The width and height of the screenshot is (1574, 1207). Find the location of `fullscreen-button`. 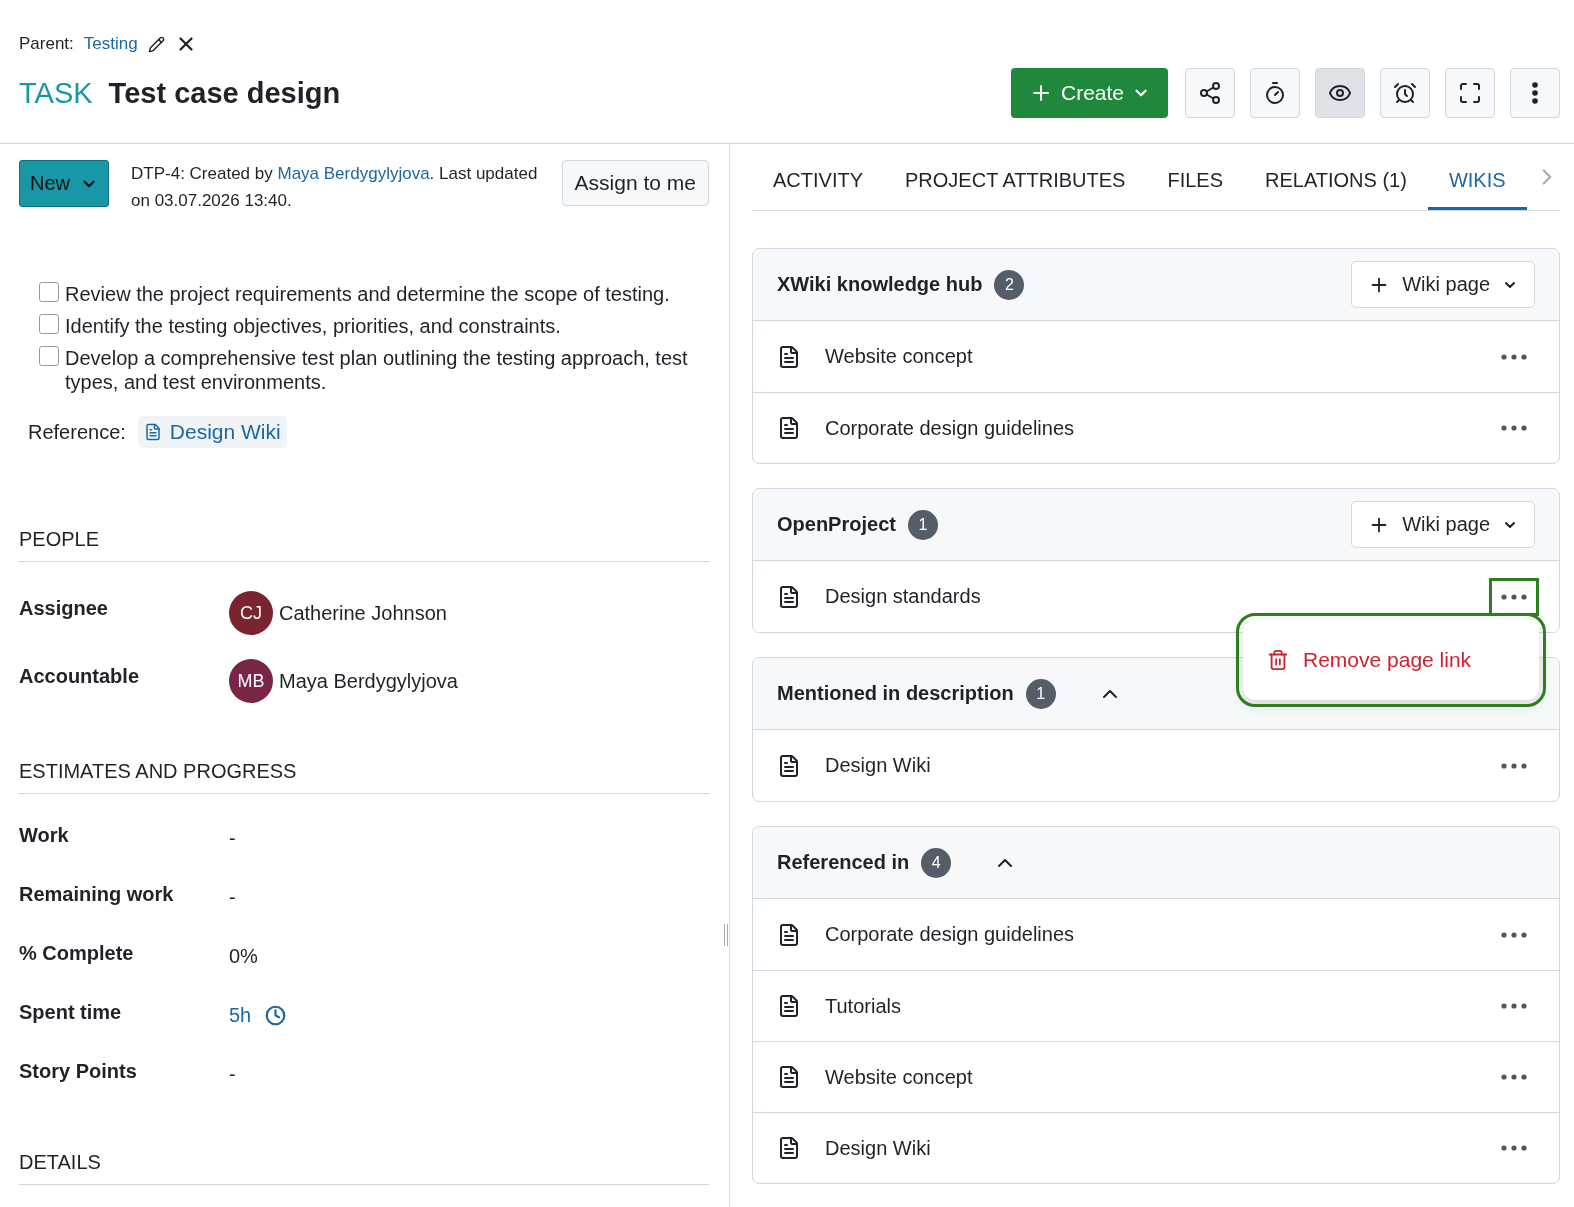

fullscreen-button is located at coordinates (1470, 93).